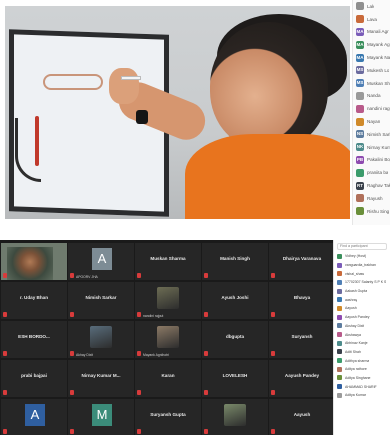 The image size is (390, 435). What do you see at coordinates (269, 86) in the screenshot?
I see `presenter-head` at bounding box center [269, 86].